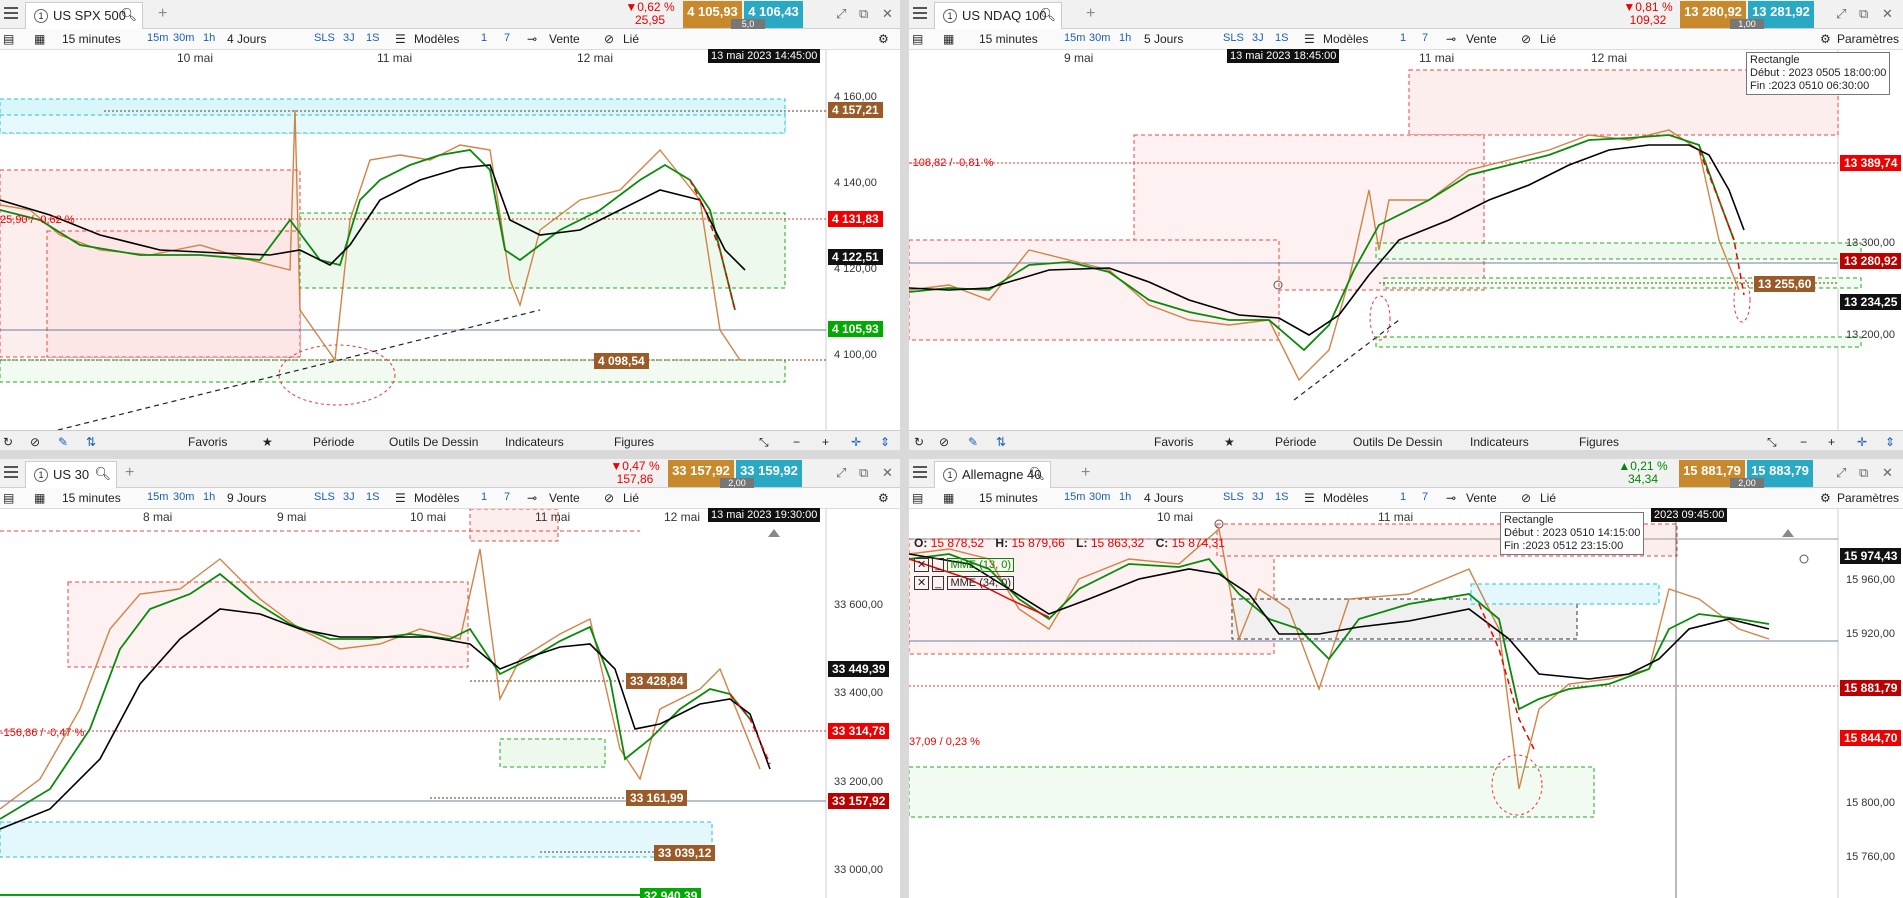  What do you see at coordinates (1887, 473) in the screenshot?
I see `close-icon: ✕` at bounding box center [1887, 473].